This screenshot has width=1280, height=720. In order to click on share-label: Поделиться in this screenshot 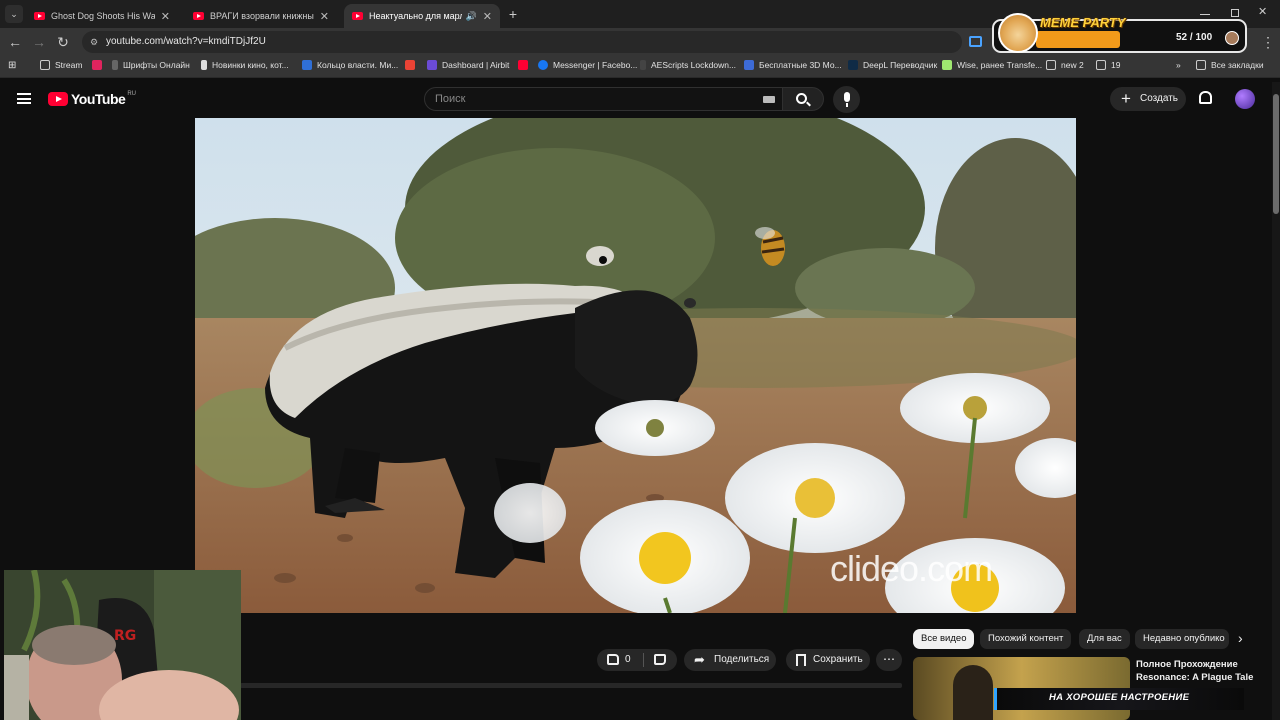, I will do `click(742, 659)`.